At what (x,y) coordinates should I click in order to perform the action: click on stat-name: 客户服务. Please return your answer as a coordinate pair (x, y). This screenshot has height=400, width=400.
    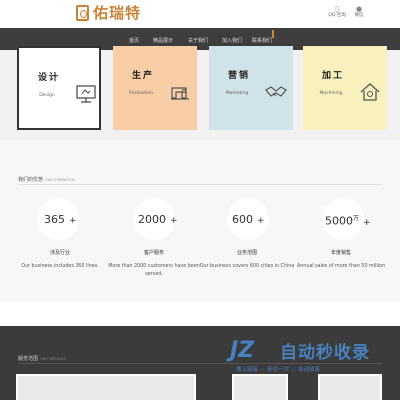
    Looking at the image, I should click on (153, 253).